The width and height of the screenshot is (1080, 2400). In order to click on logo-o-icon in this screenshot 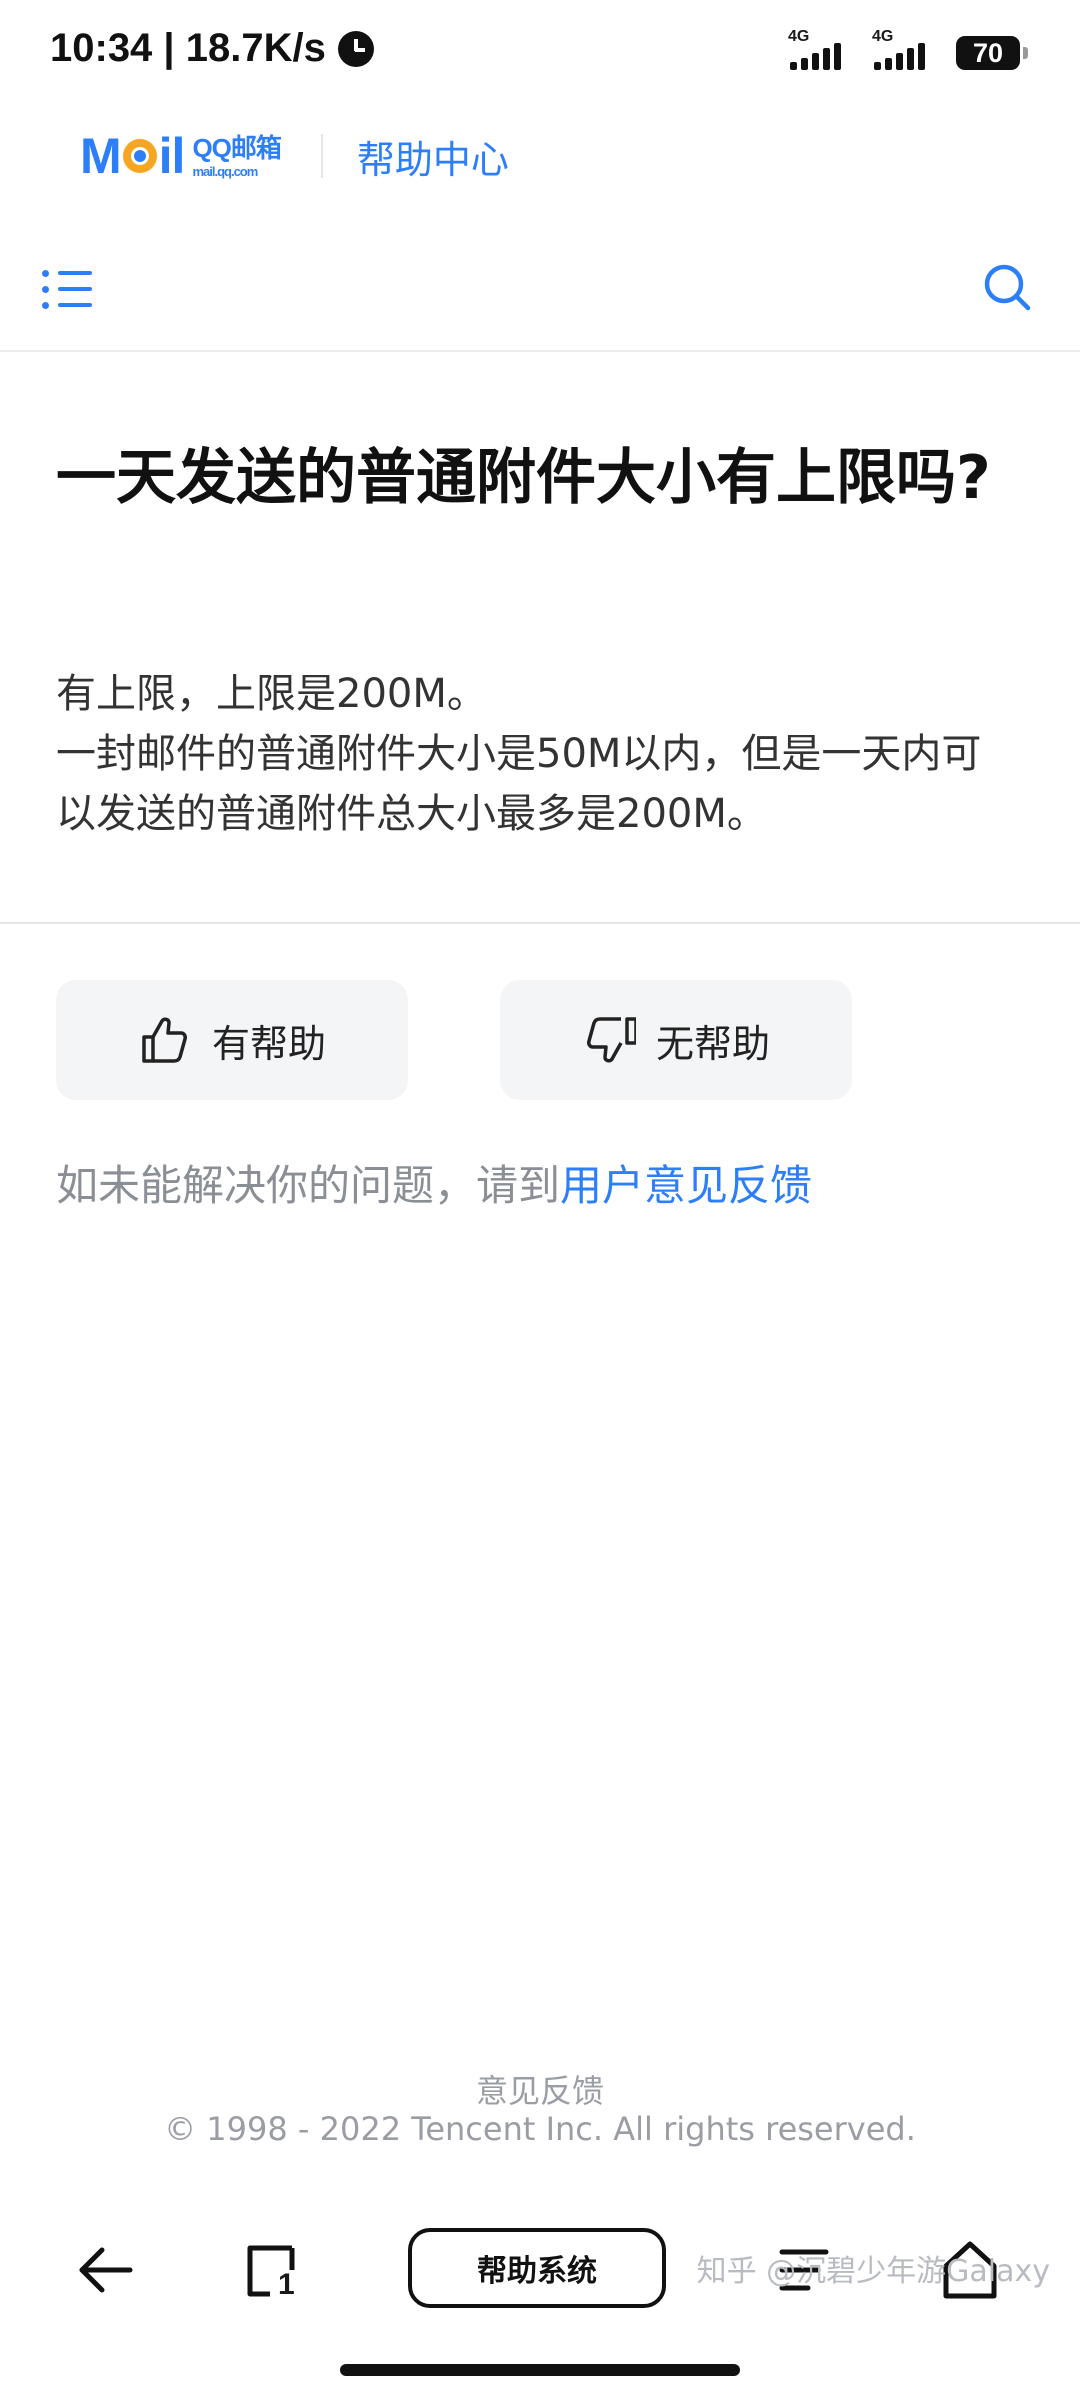, I will do `click(139, 156)`.